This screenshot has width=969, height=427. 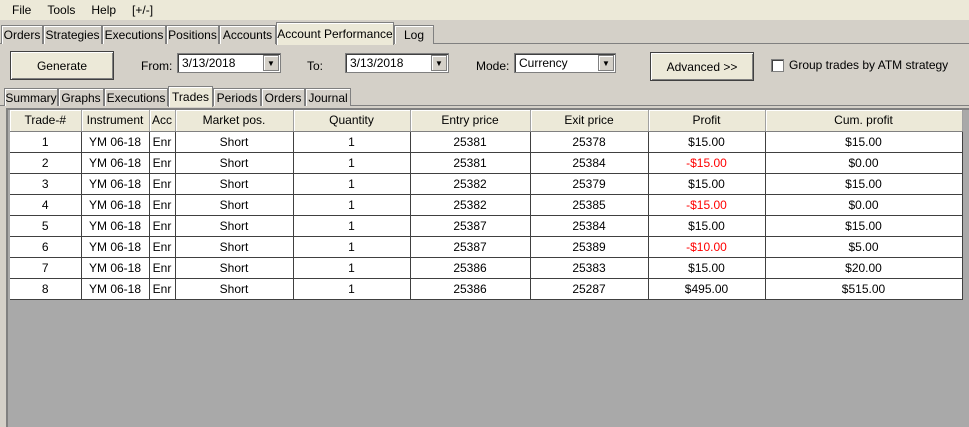 I want to click on col-account: Acc, so click(x=162, y=121).